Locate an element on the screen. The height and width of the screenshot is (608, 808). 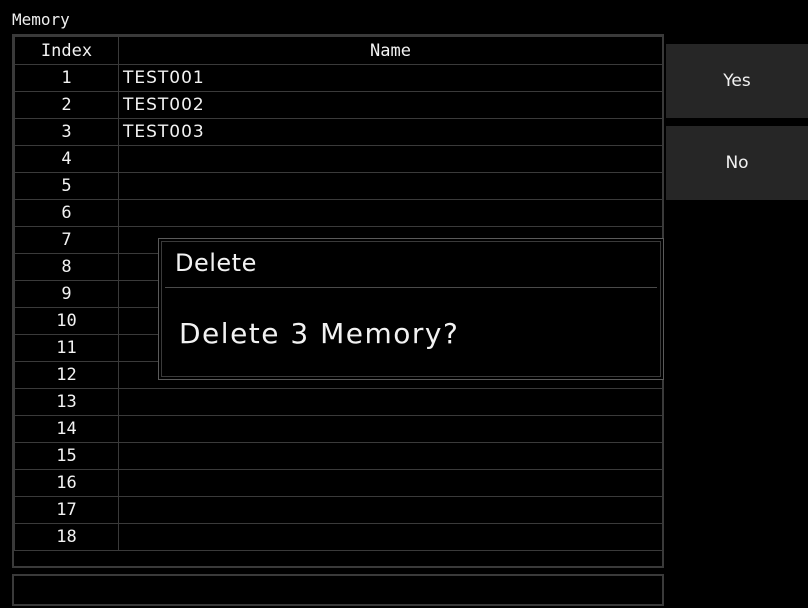
table-header-row: Index Name is located at coordinates (338, 50).